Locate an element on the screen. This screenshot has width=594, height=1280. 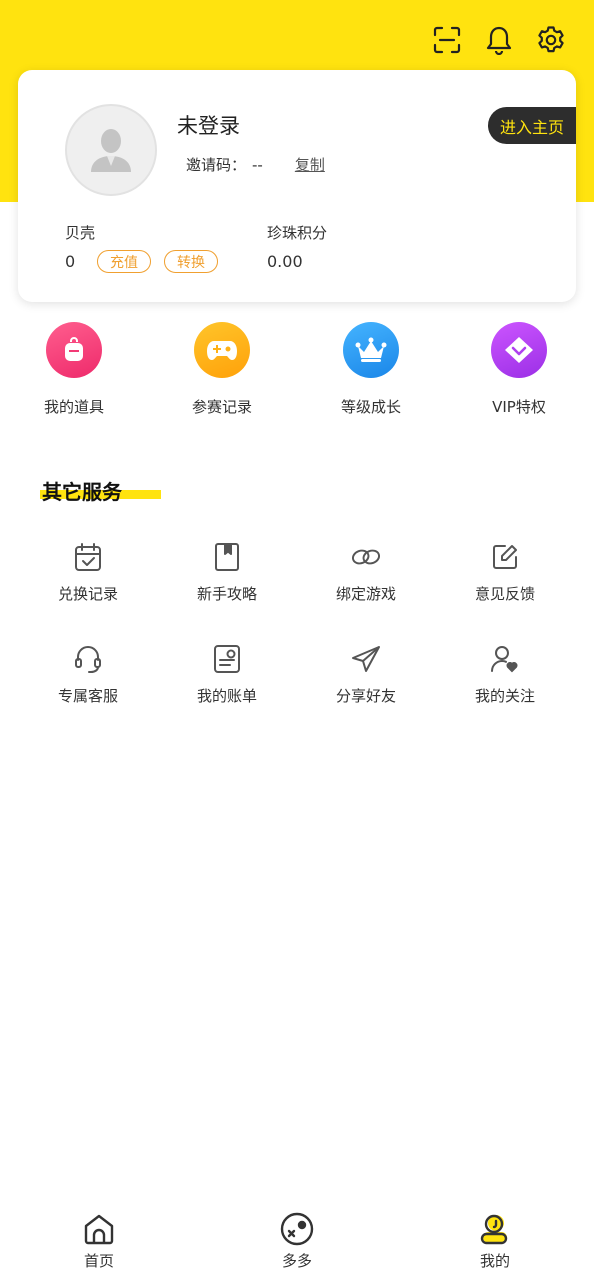
service-label: 兑换记录 is located at coordinates (87, 594).